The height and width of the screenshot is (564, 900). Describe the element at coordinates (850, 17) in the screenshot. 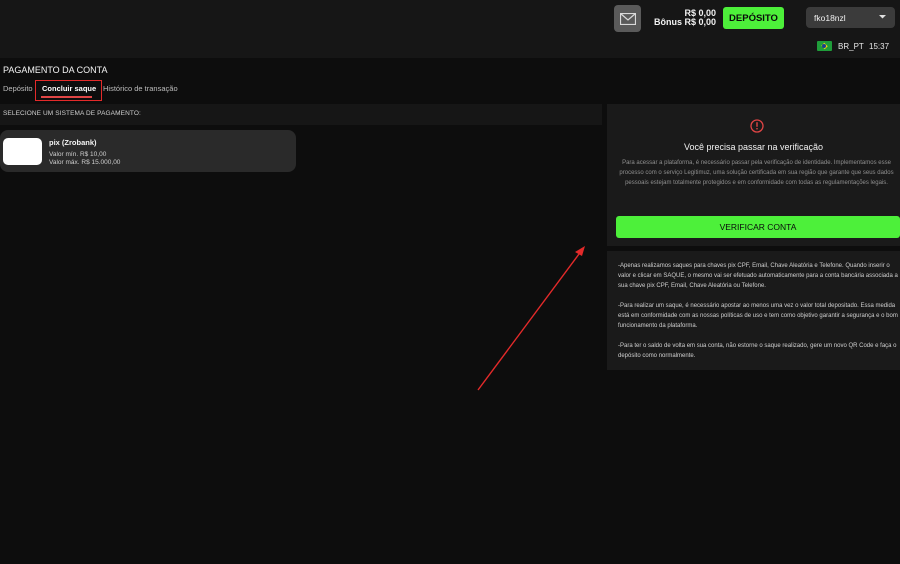

I see `user-menu-dropdown: fko18nzl` at that location.